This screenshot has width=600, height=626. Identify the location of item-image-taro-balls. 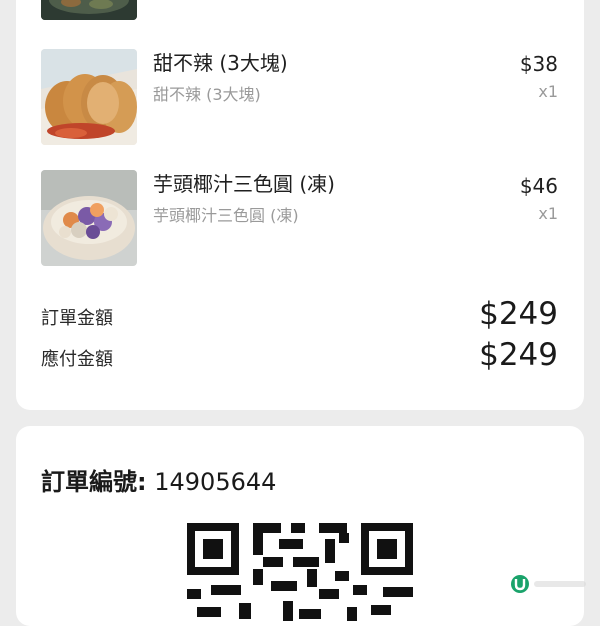
(89, 218).